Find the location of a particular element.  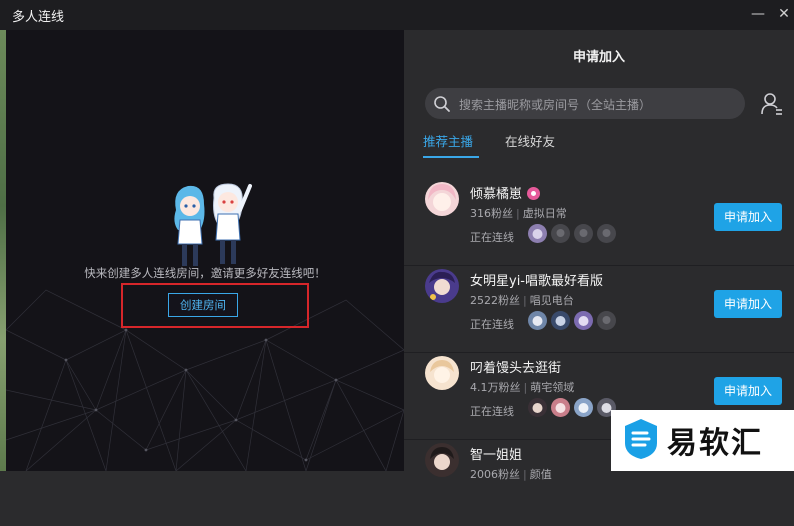

tab-recommended: 推荐主播 is located at coordinates (448, 140).